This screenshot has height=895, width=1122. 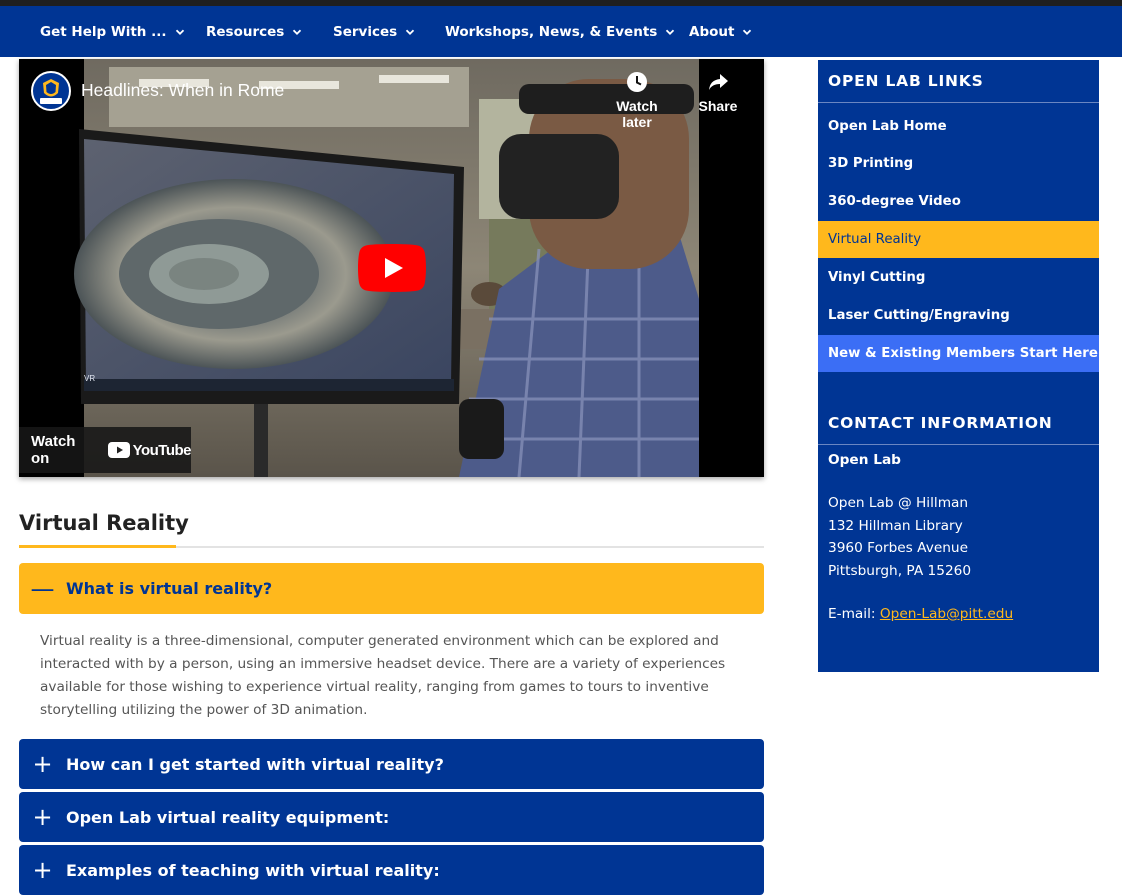 I want to click on collapse-icon: —, so click(x=42, y=588).